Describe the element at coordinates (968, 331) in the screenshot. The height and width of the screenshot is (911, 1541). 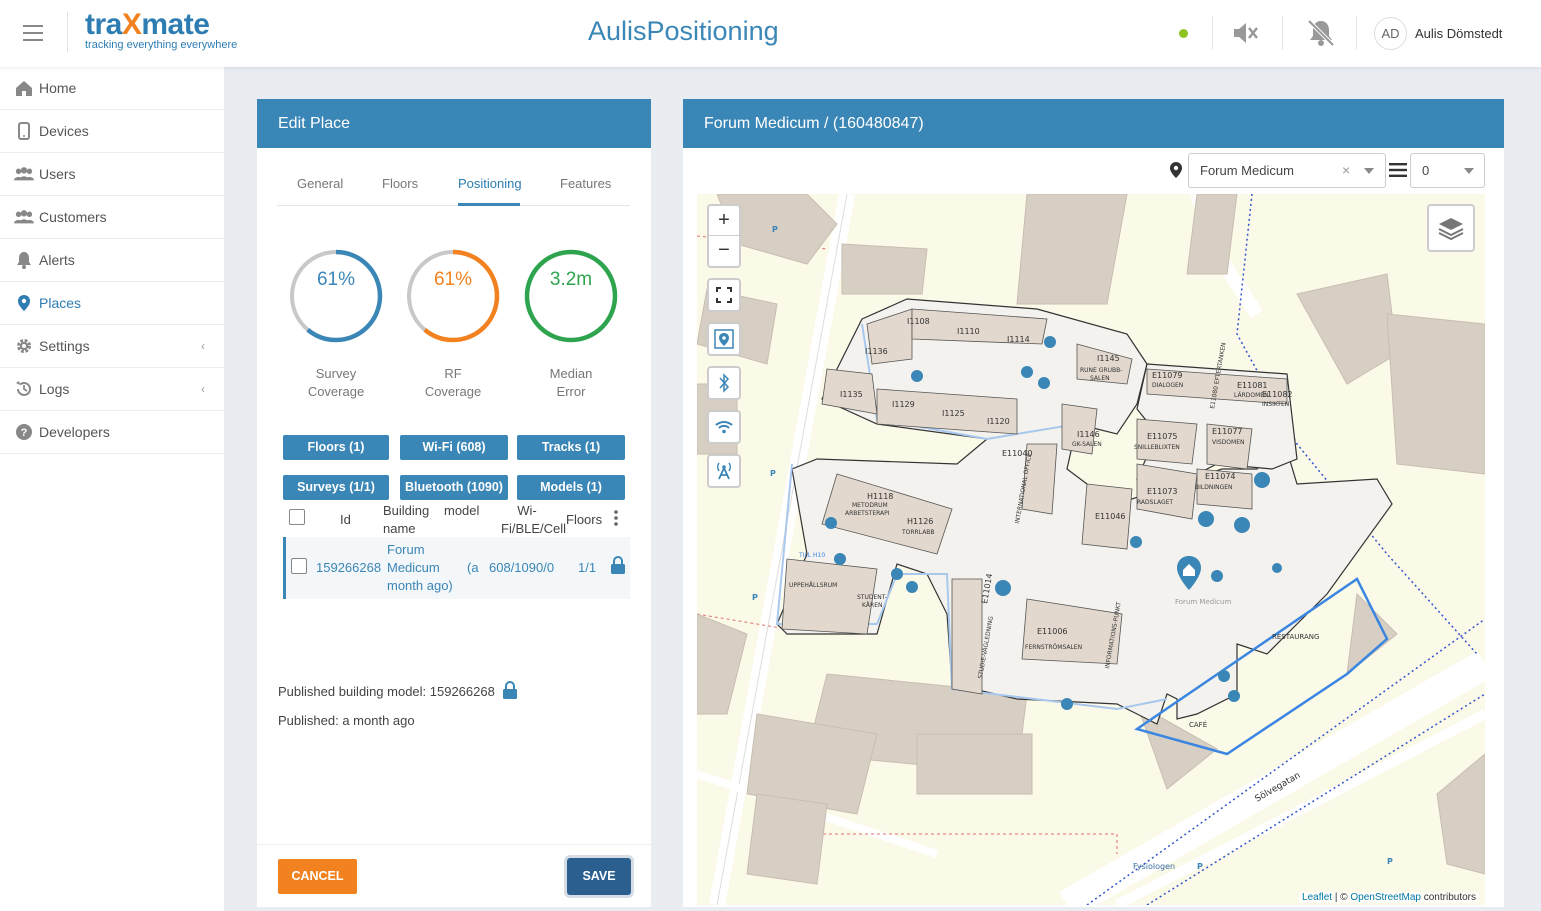
I see `room-label: I1110` at that location.